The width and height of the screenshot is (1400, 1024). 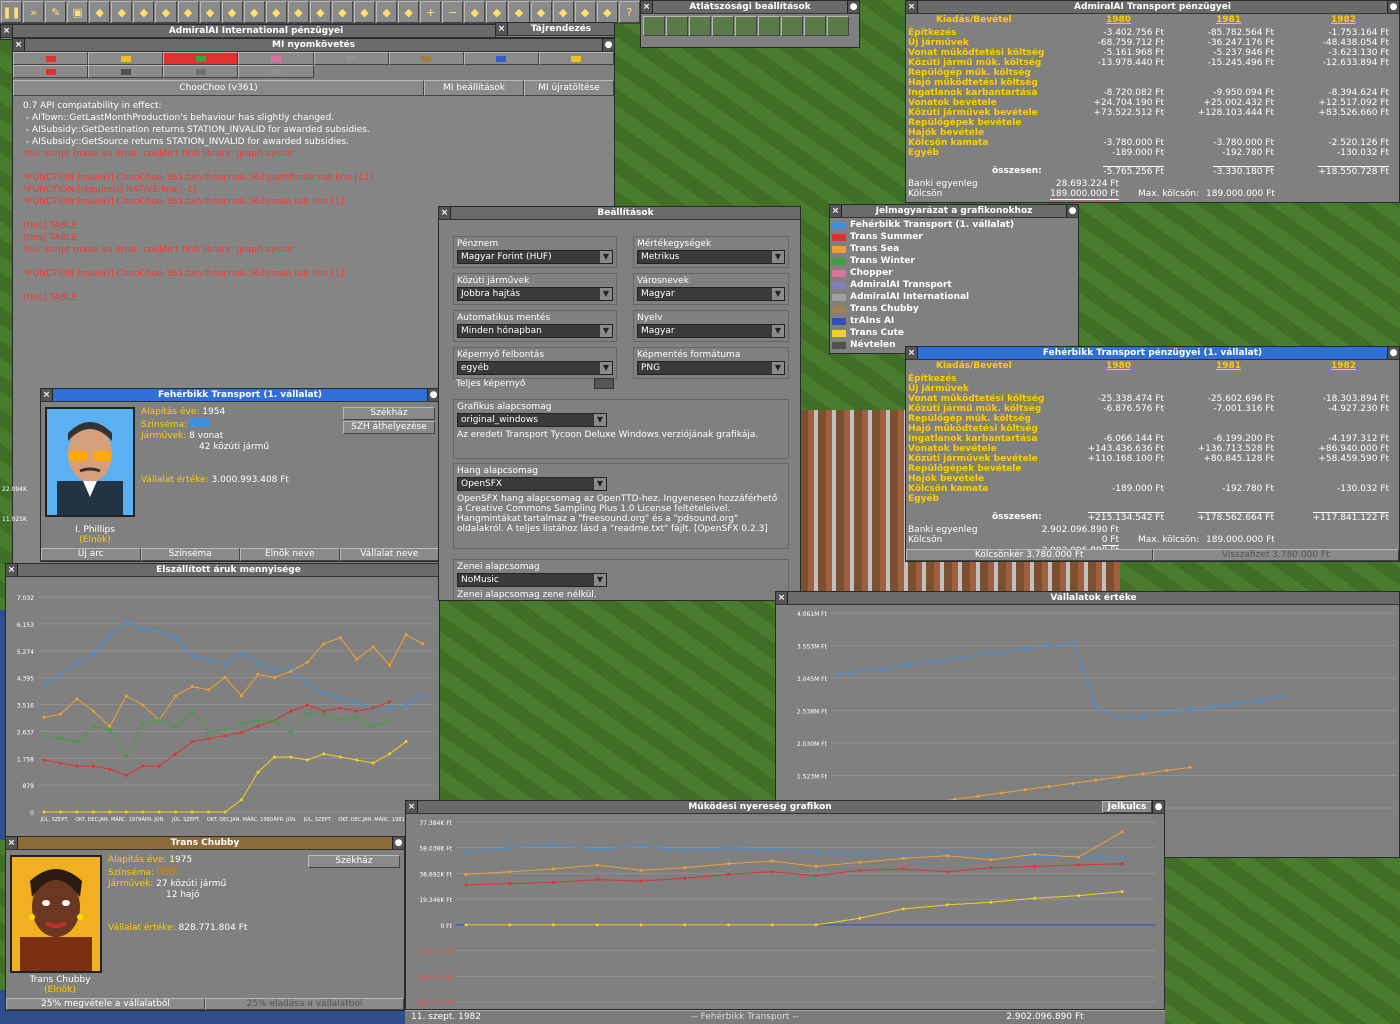 I want to click on industry-icon: ◆, so click(x=320, y=12).